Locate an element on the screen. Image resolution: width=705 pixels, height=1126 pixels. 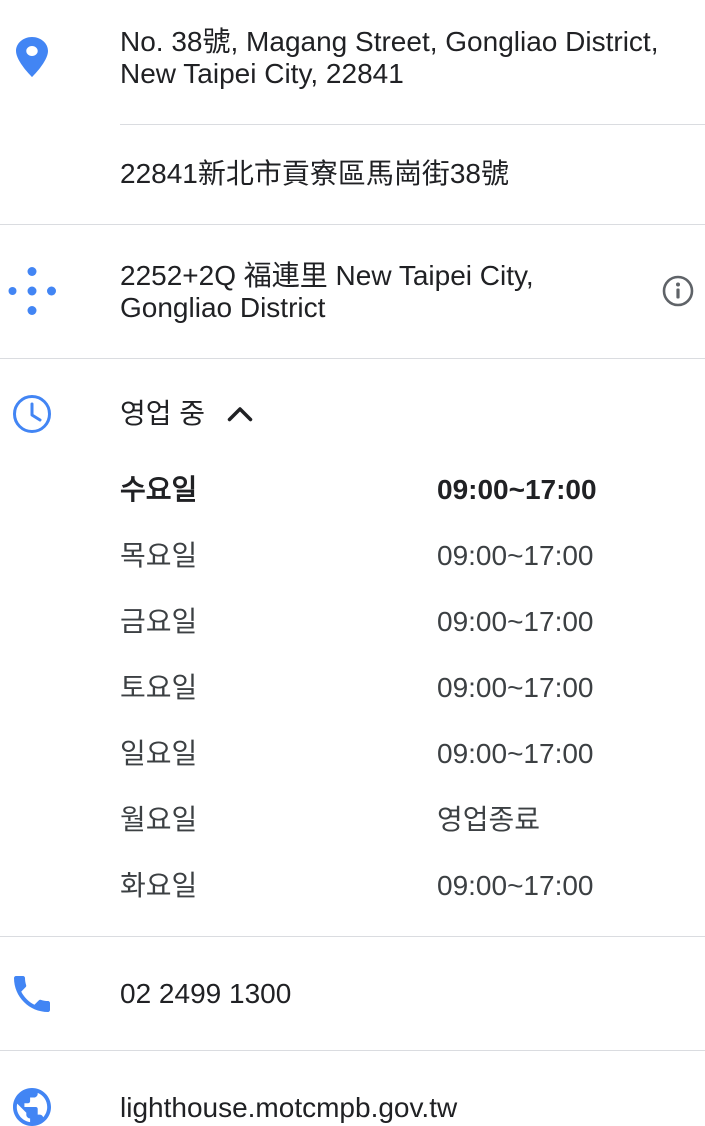
local-address-row: 22841新北市貢寮區馬崗街38號 is located at coordinates (352, 174).